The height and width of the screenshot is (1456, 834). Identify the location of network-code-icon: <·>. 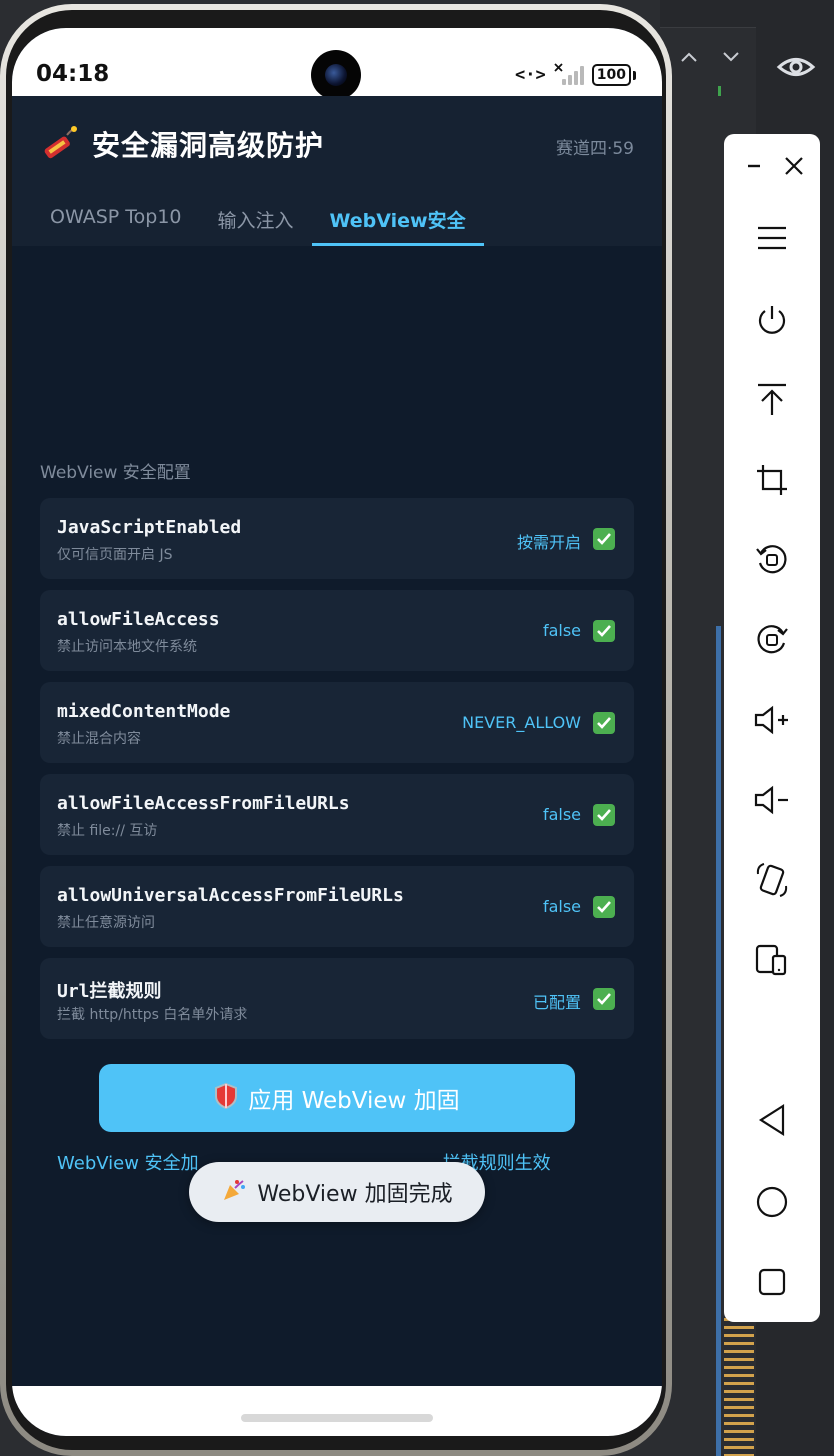
(530, 75).